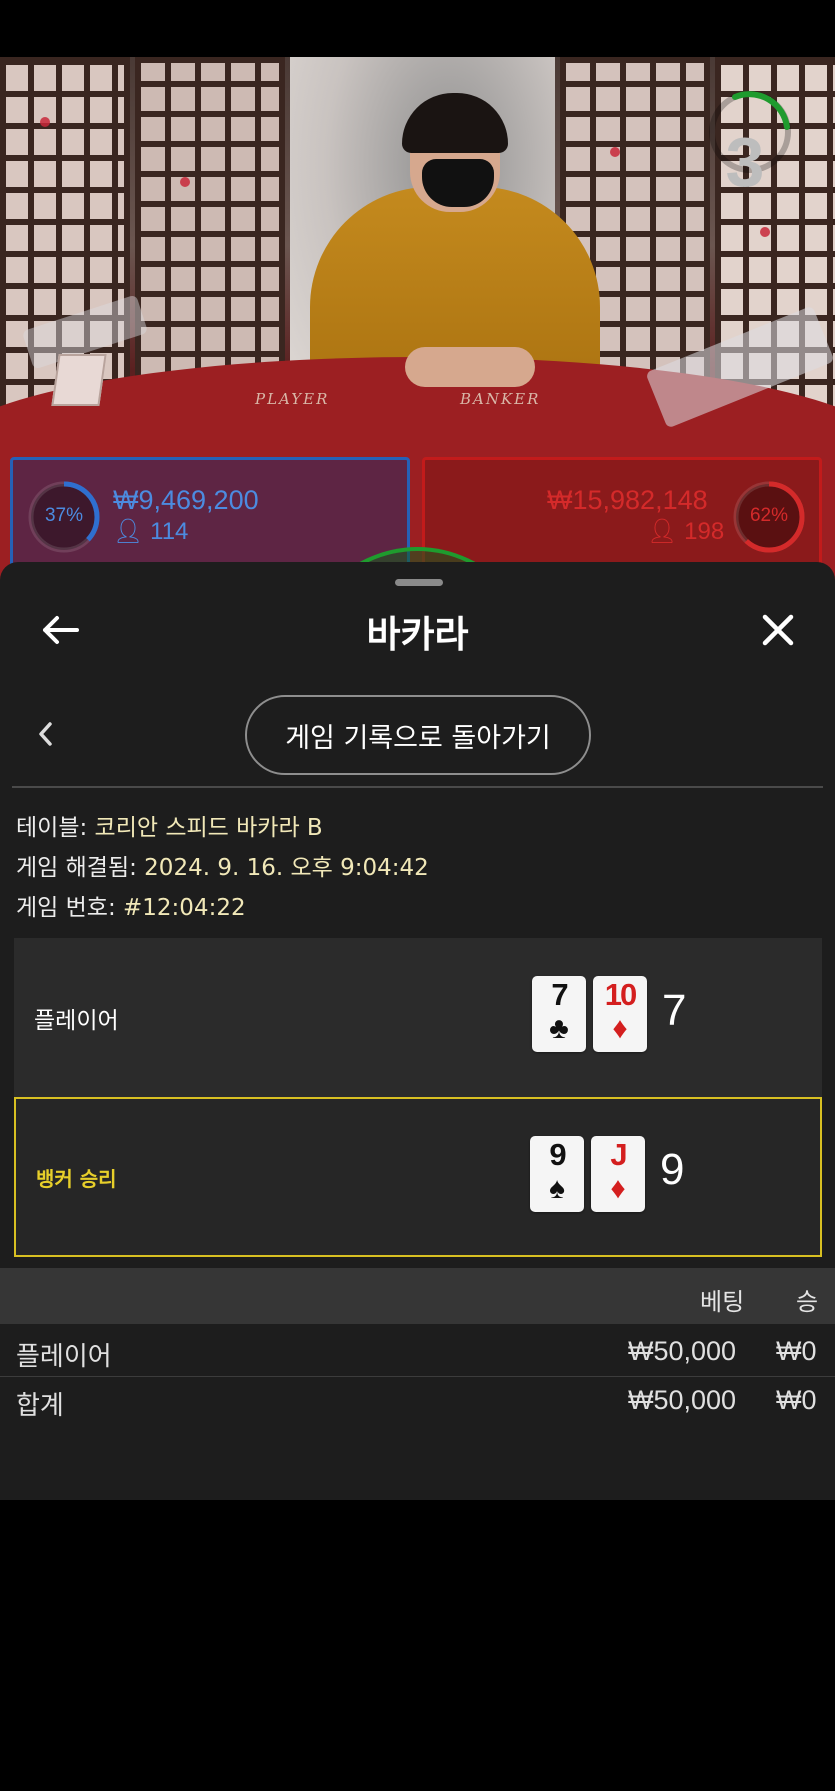 This screenshot has width=835, height=1791. What do you see at coordinates (557, 1188) in the screenshot?
I see `spade-suit-icon: ♠` at bounding box center [557, 1188].